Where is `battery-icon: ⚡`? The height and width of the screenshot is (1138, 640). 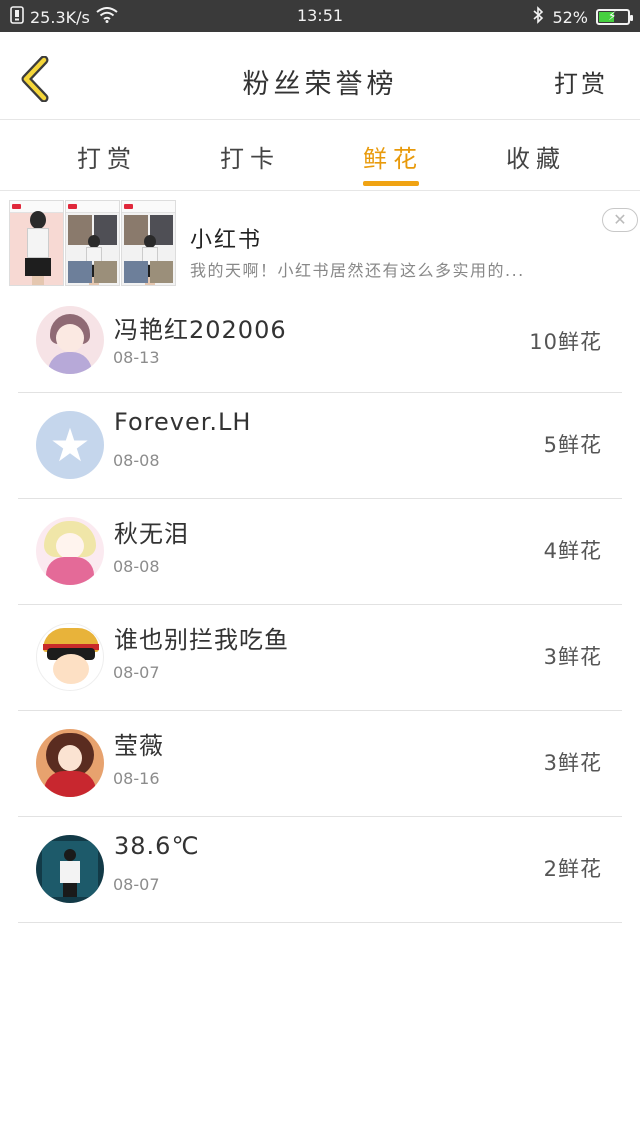 battery-icon: ⚡ is located at coordinates (614, 17).